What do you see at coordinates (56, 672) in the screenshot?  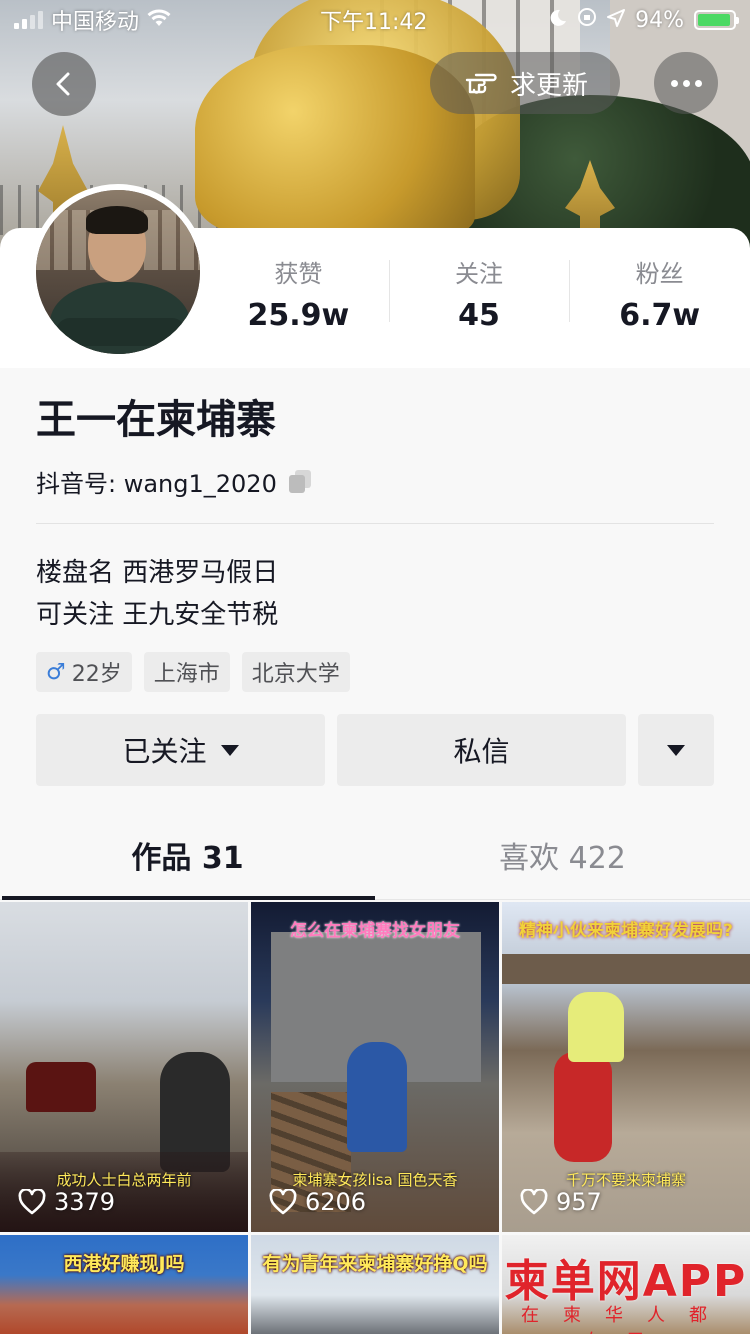 I see `male-icon: ♂` at bounding box center [56, 672].